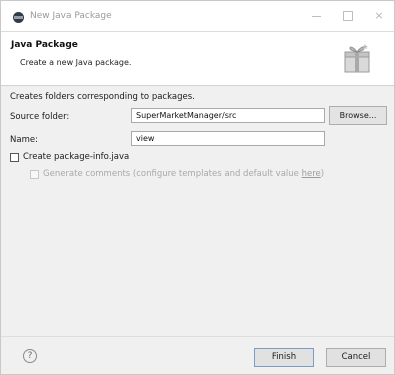 The width and height of the screenshot is (395, 375). I want to click on window-title: New Java Package, so click(71, 16).